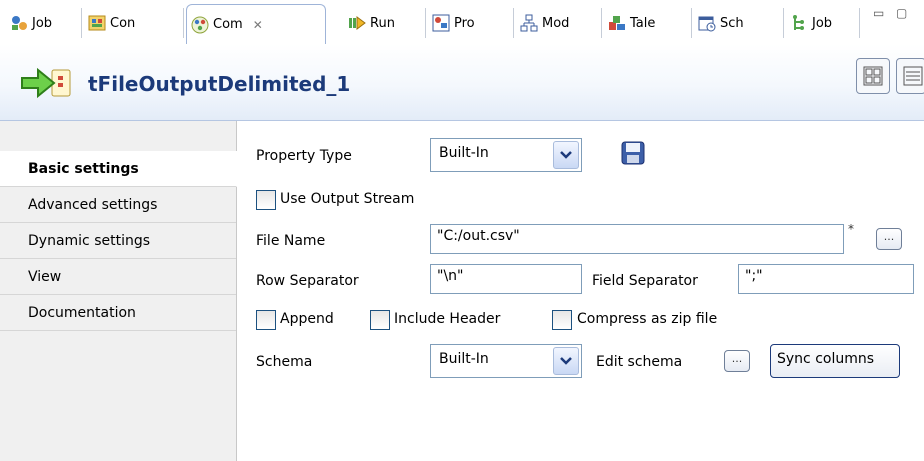 This screenshot has height=461, width=924. What do you see at coordinates (357, 23) in the screenshot?
I see `run-icon` at bounding box center [357, 23].